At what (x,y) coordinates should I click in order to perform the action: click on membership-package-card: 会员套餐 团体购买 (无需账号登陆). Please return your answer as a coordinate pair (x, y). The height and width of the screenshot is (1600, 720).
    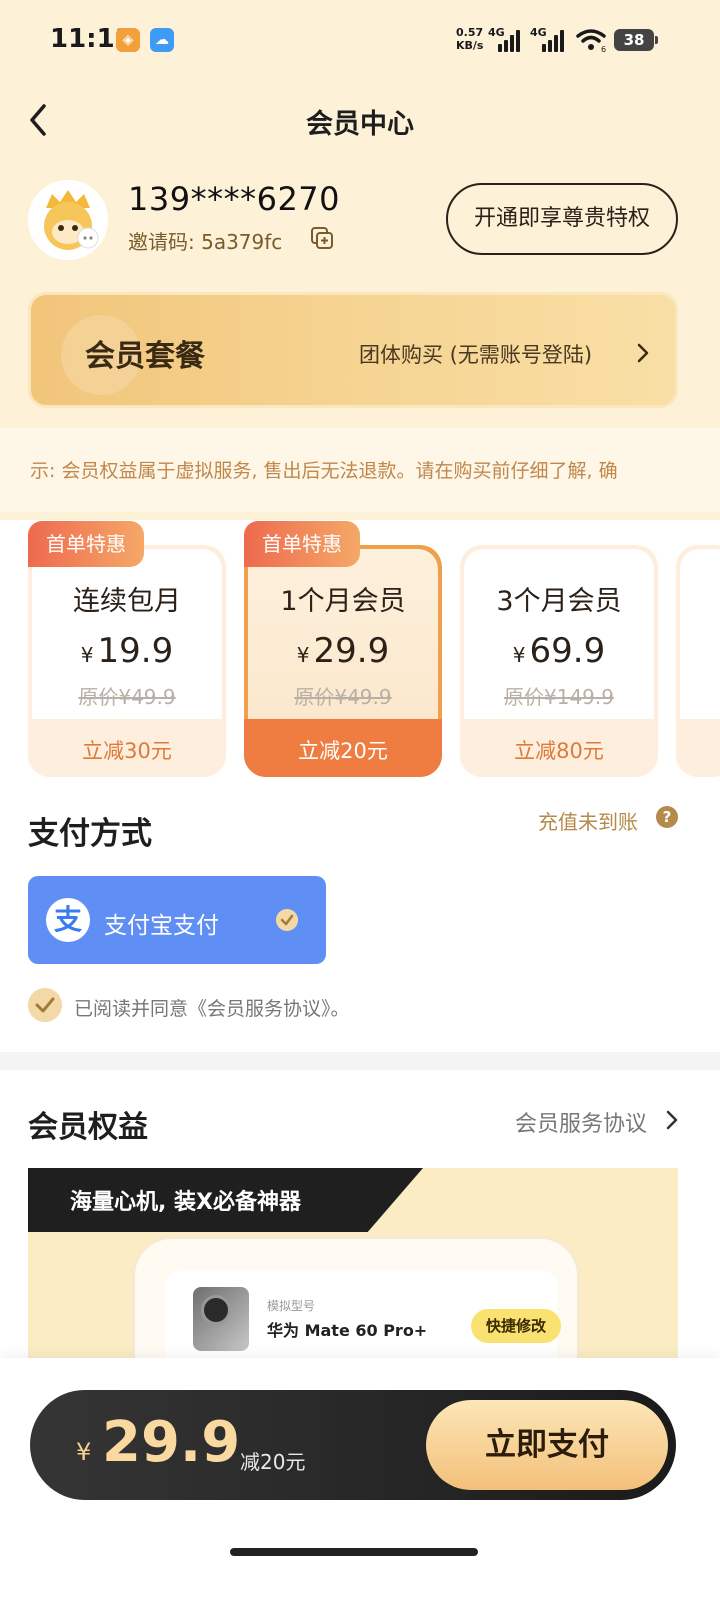
    Looking at the image, I should click on (353, 350).